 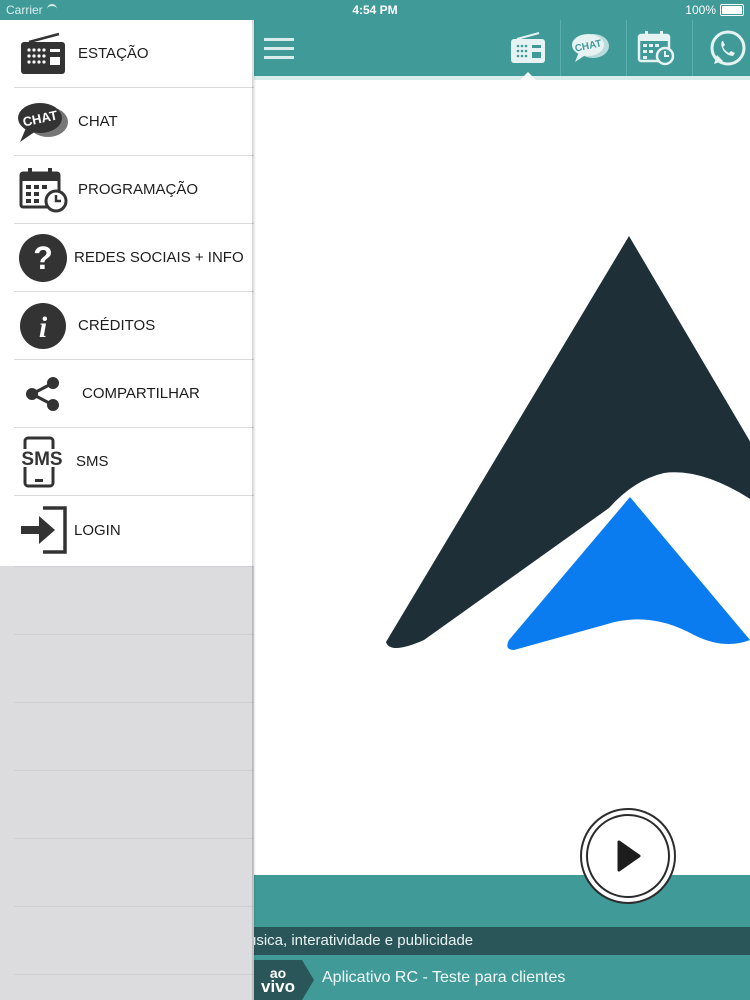 I want to click on info-icon: i, so click(x=43, y=326).